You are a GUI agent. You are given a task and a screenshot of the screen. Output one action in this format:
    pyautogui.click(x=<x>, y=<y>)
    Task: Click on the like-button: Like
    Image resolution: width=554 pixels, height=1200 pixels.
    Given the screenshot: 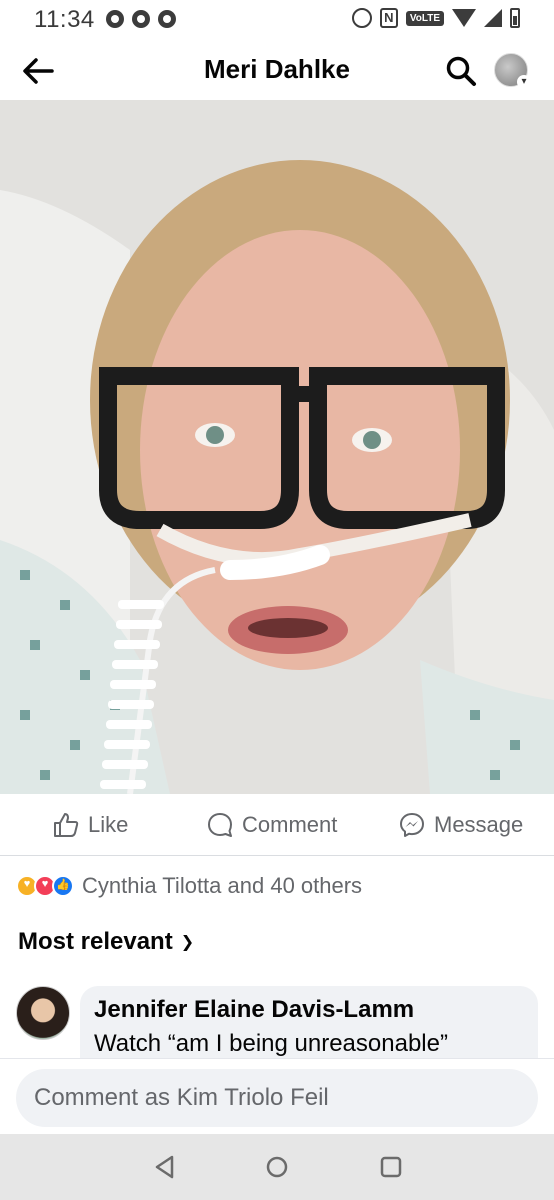 What is the action you would take?
    pyautogui.click(x=90, y=825)
    